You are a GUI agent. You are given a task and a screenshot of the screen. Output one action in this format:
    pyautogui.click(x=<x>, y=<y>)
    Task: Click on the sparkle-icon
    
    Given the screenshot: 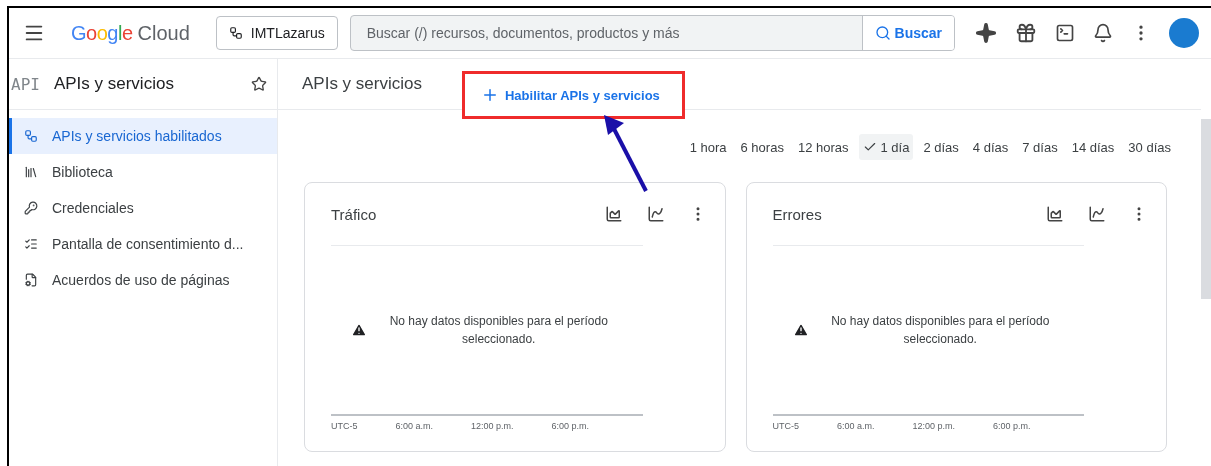 What is the action you would take?
    pyautogui.click(x=986, y=33)
    